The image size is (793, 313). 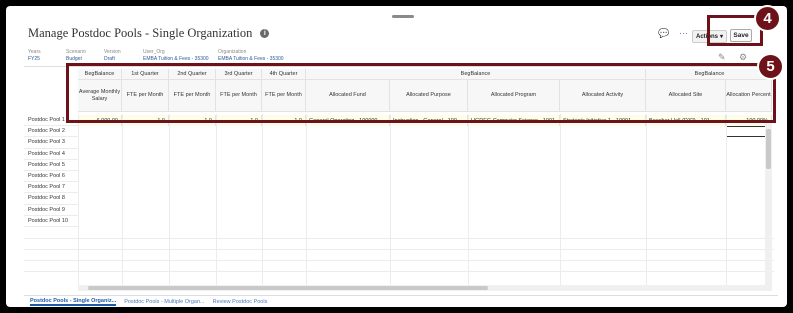 What do you see at coordinates (51, 188) in the screenshot?
I see `row-header: Postdoc Pool 7` at bounding box center [51, 188].